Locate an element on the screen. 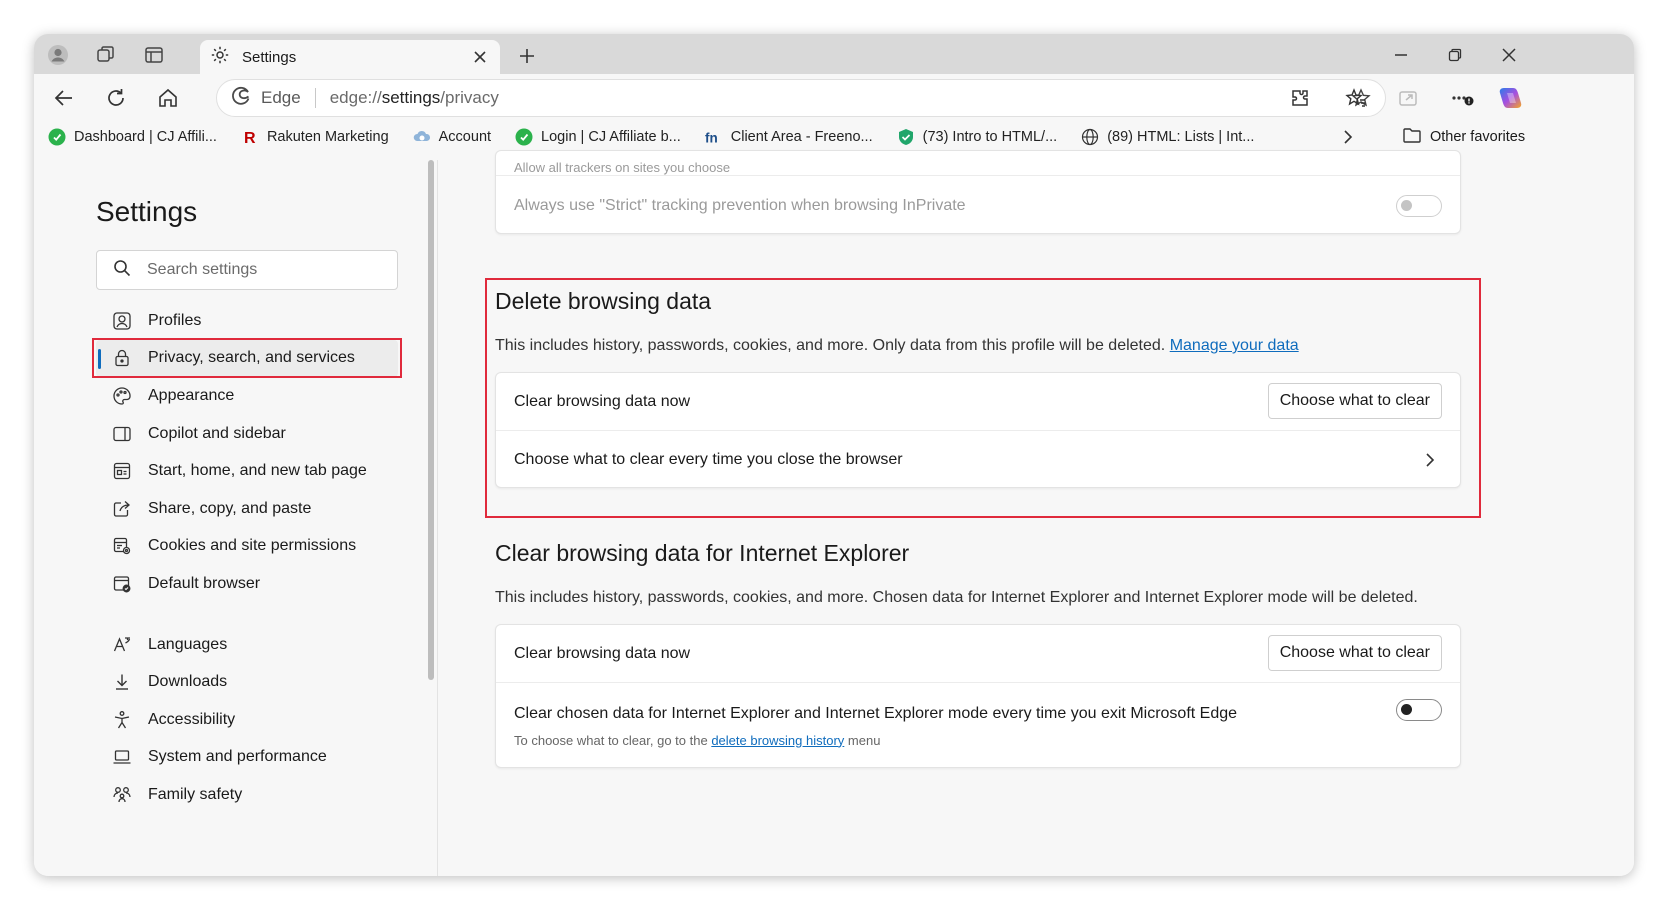 This screenshot has width=1668, height=910. sidebar-item-languages: Languages is located at coordinates (247, 645).